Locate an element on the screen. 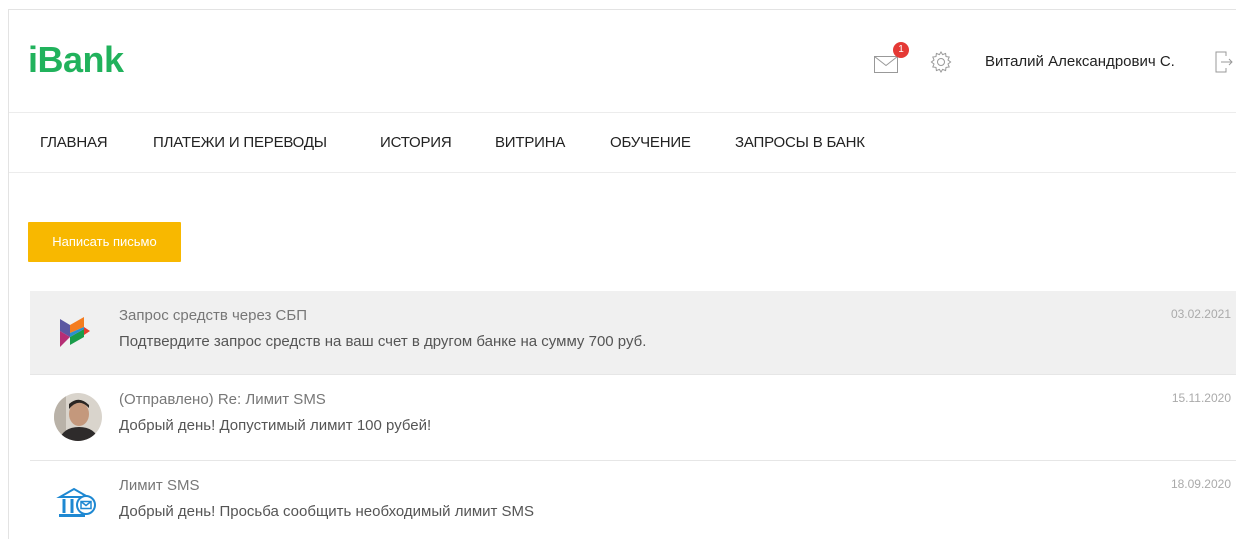  mail-button: 1 is located at coordinates (891, 59).